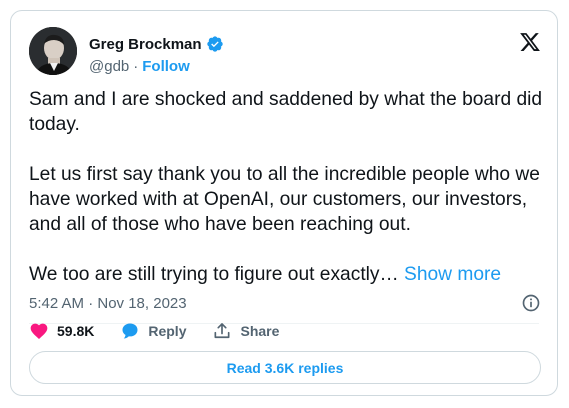 The width and height of the screenshot is (569, 408). Describe the element at coordinates (530, 42) in the screenshot. I see `x-logo-icon` at that location.